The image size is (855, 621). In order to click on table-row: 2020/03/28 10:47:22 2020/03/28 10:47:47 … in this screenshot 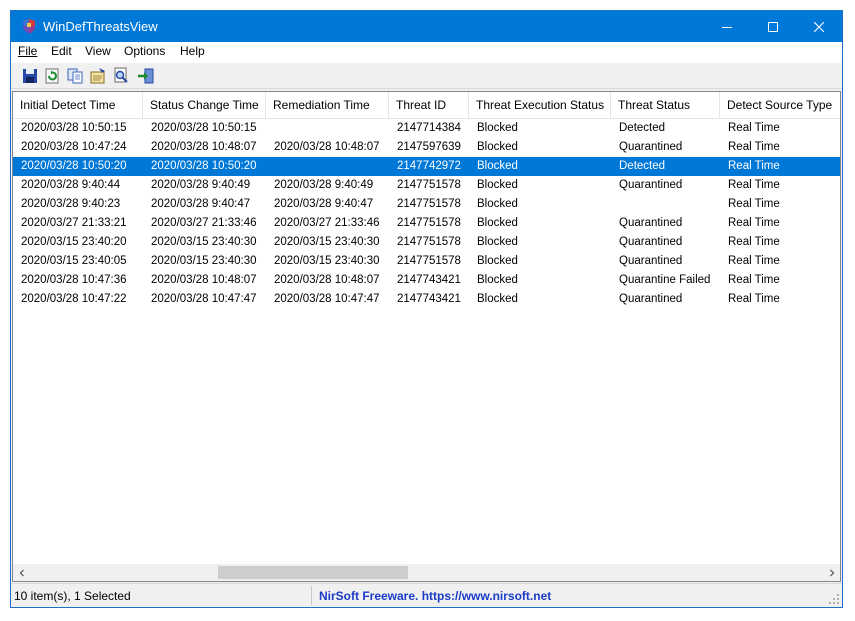, I will do `click(426, 299)`.